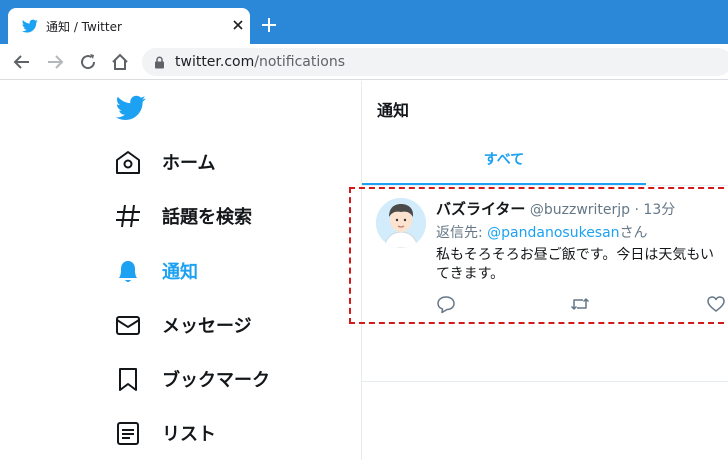  I want to click on sidebar-item-label: 話題を検索, so click(207, 217).